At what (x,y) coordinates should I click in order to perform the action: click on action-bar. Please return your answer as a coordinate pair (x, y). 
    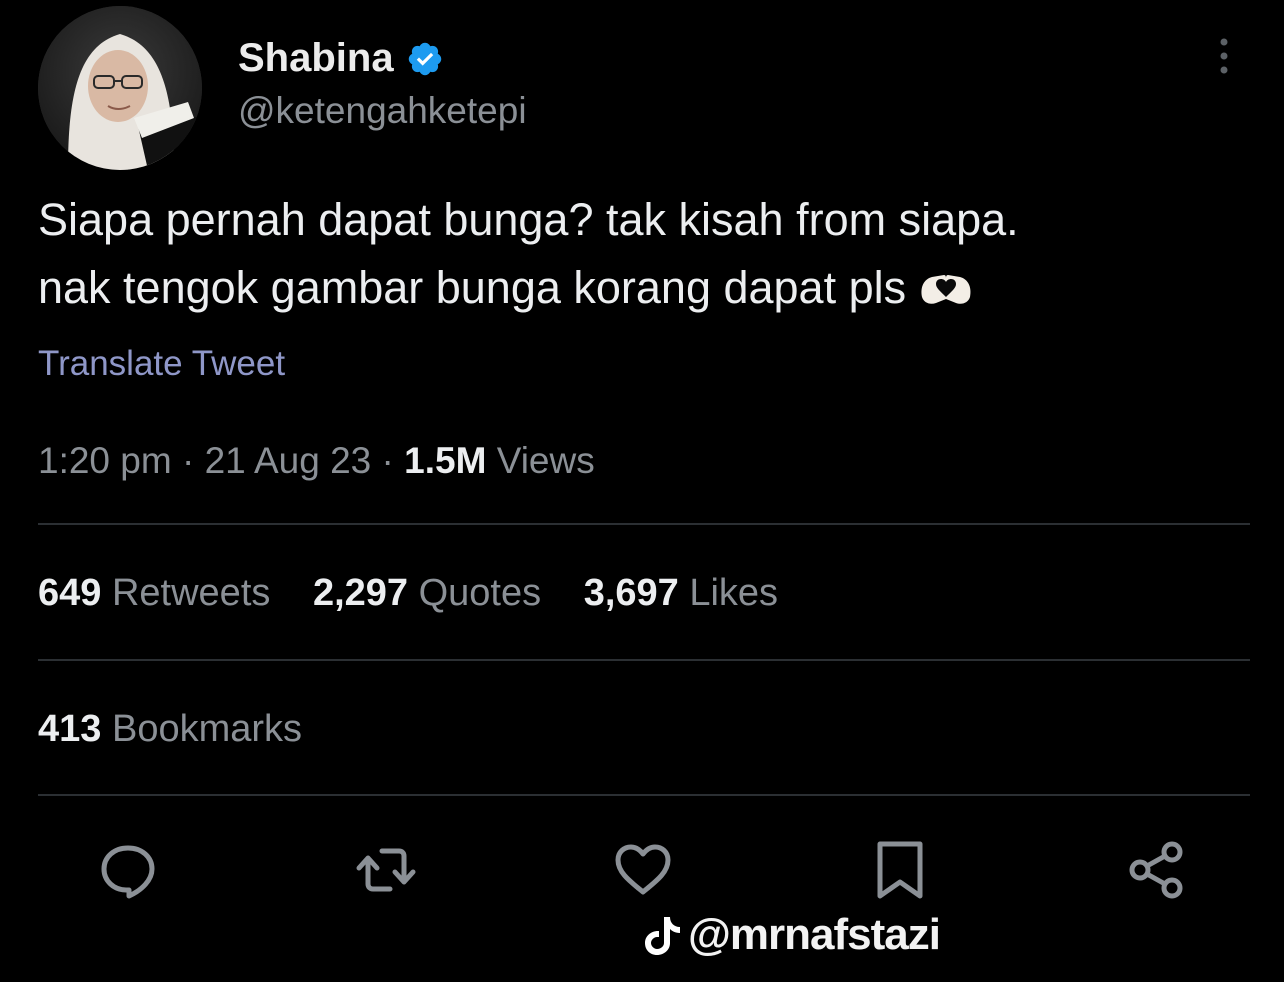
    Looking at the image, I should click on (642, 873).